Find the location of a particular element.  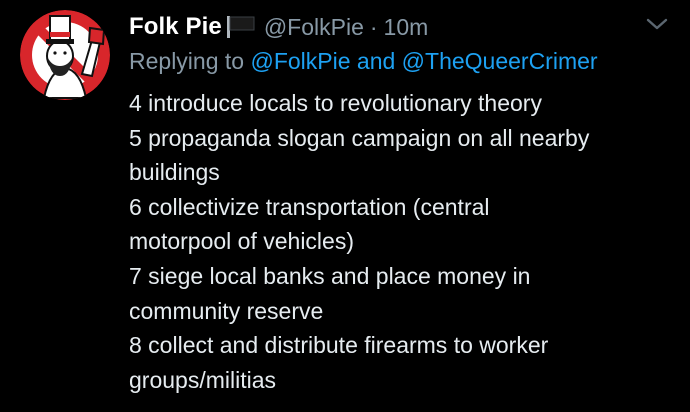

avatar is located at coordinates (65, 55).